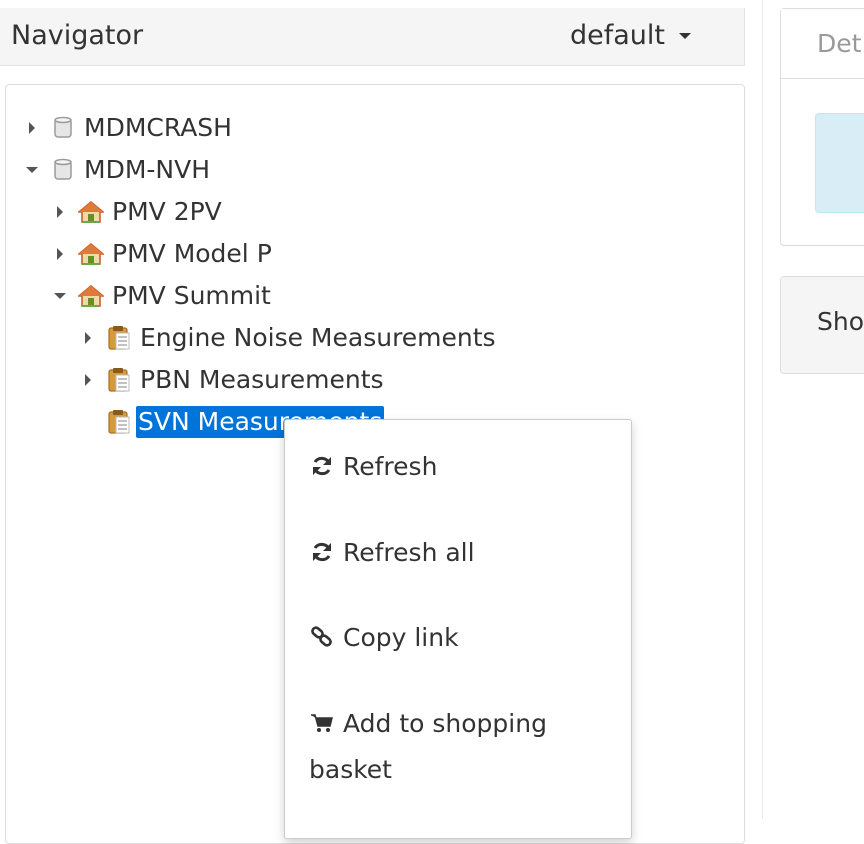 The height and width of the screenshot is (844, 864). I want to click on tree-node-label: Engine Noise Measurements, so click(318, 337).